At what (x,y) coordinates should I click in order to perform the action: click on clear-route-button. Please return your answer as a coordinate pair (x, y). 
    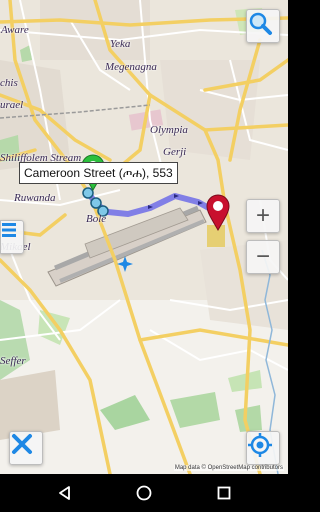
    Looking at the image, I should click on (26, 448).